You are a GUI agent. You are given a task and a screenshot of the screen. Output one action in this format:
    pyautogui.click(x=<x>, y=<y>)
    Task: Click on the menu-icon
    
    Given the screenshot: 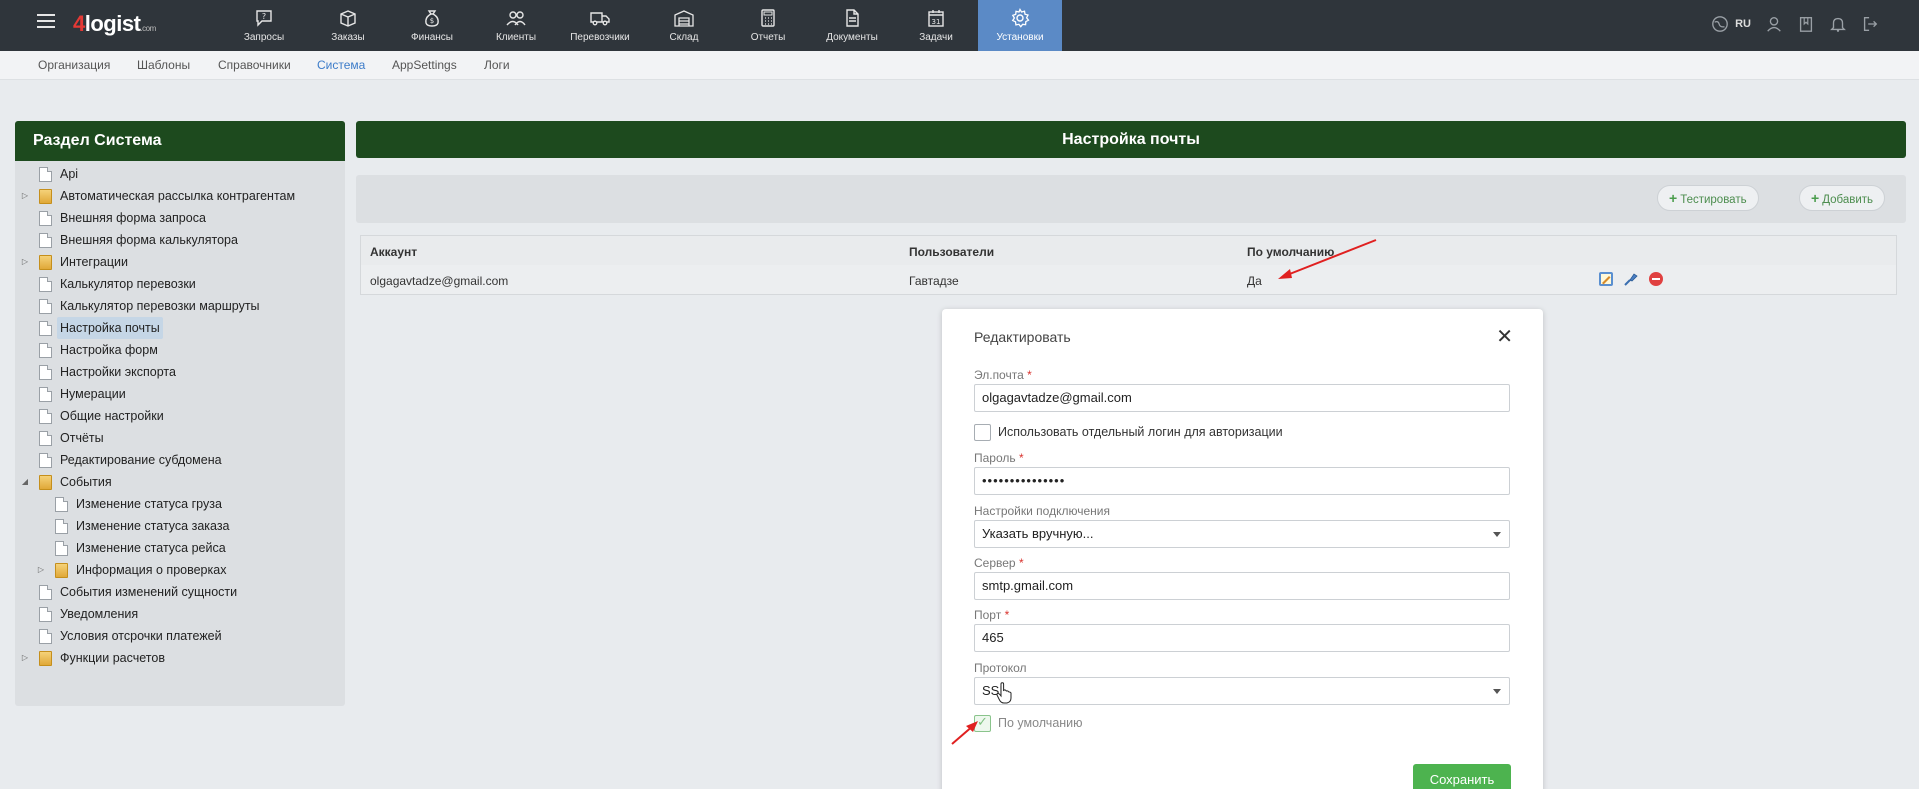 What is the action you would take?
    pyautogui.click(x=46, y=21)
    